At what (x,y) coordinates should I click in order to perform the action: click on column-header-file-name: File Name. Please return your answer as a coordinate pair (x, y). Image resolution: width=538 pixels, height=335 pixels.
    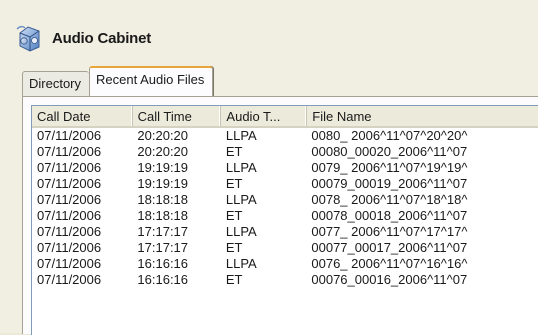
    Looking at the image, I should click on (422, 116).